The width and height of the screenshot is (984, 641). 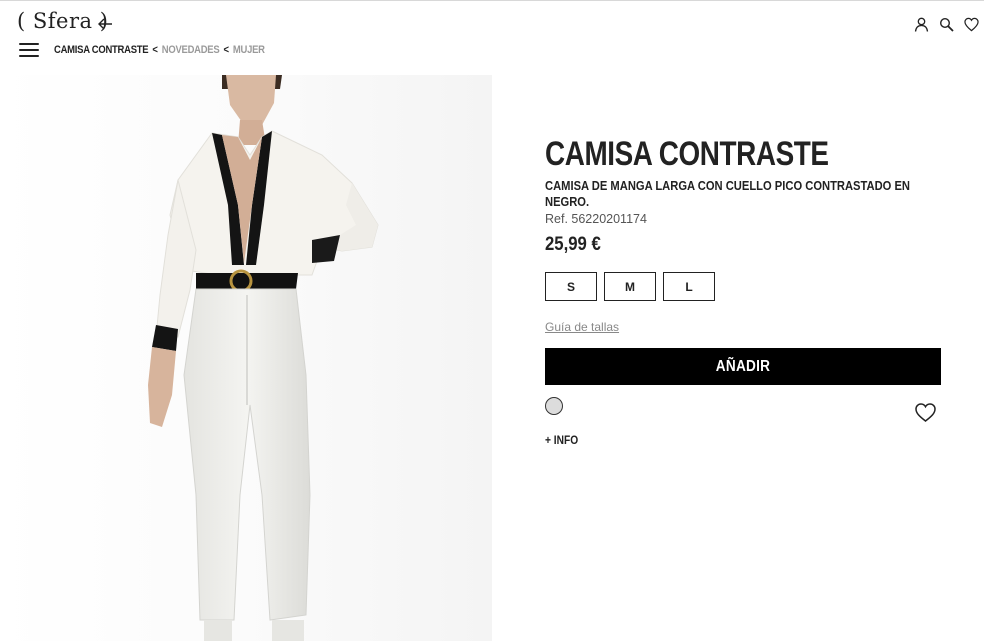 What do you see at coordinates (561, 440) in the screenshot?
I see `more-info-link: + INFO` at bounding box center [561, 440].